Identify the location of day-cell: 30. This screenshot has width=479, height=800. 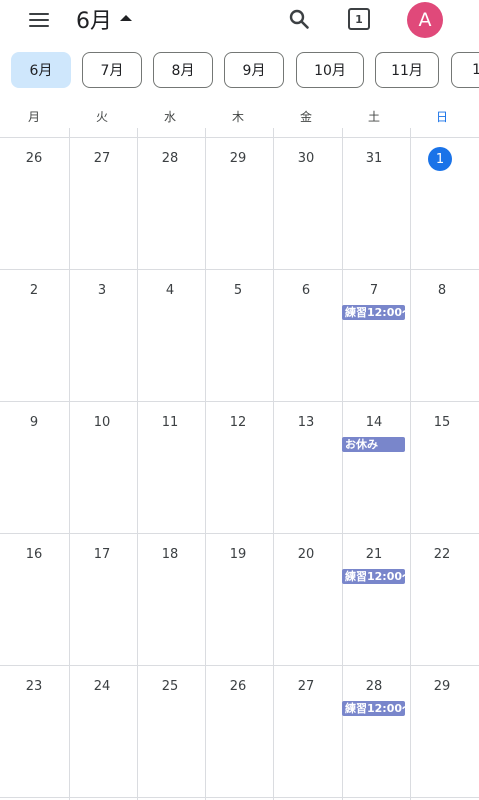
(306, 203).